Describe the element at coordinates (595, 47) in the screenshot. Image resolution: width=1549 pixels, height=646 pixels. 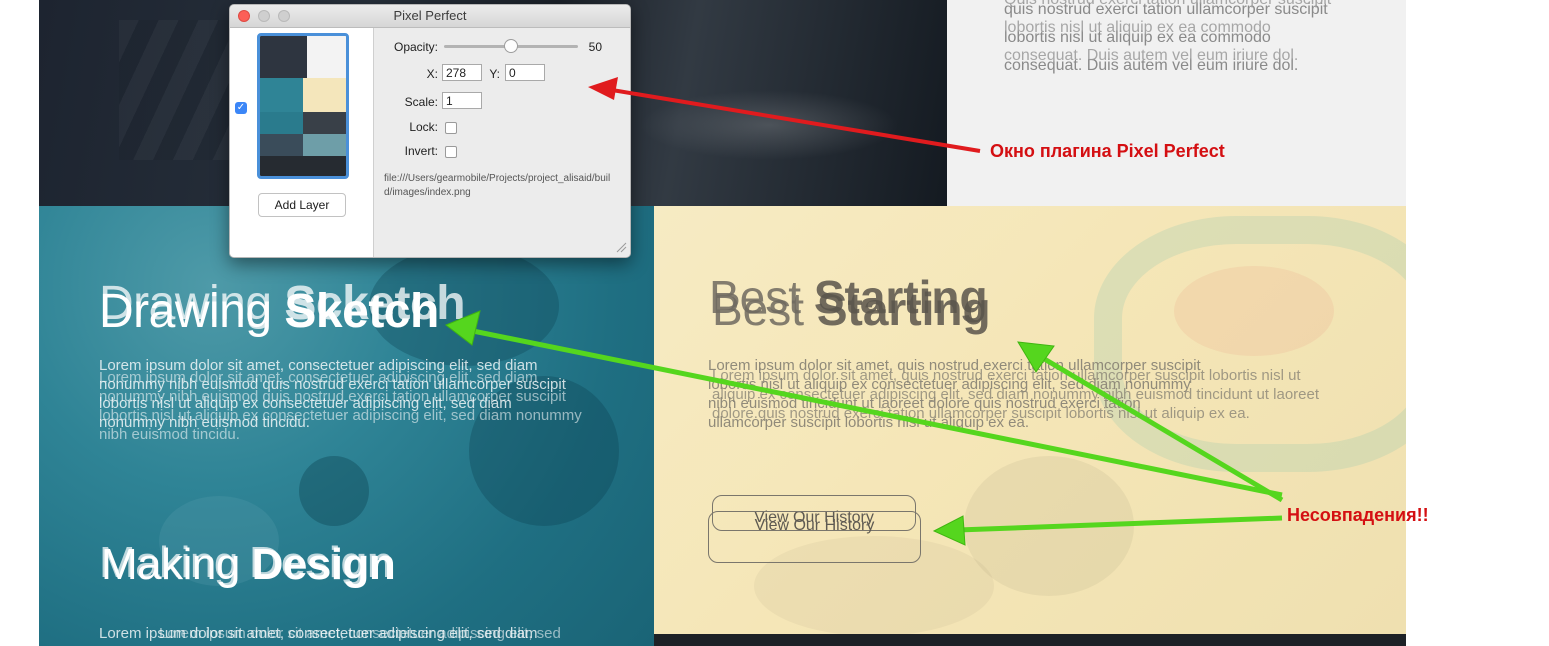
I see `opacity-value: 50` at that location.